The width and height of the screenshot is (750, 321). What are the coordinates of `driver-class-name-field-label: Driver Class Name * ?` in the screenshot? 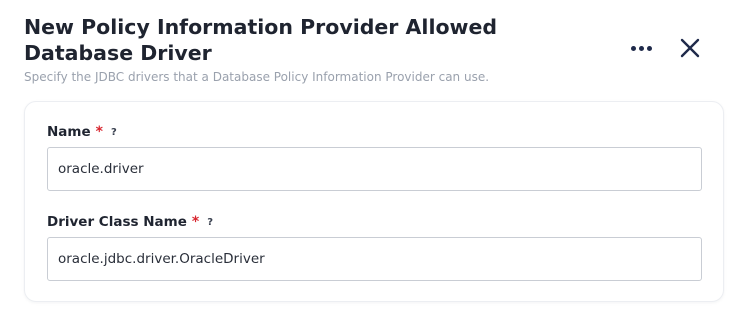 It's located at (130, 222).